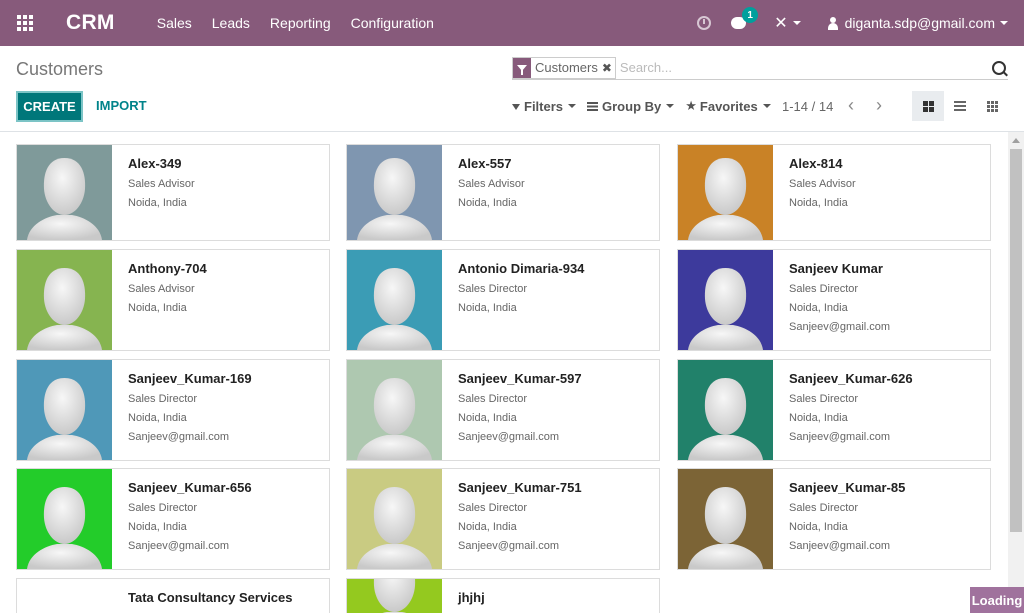  Describe the element at coordinates (750, 15) in the screenshot. I see `chat-badge: 1` at that location.